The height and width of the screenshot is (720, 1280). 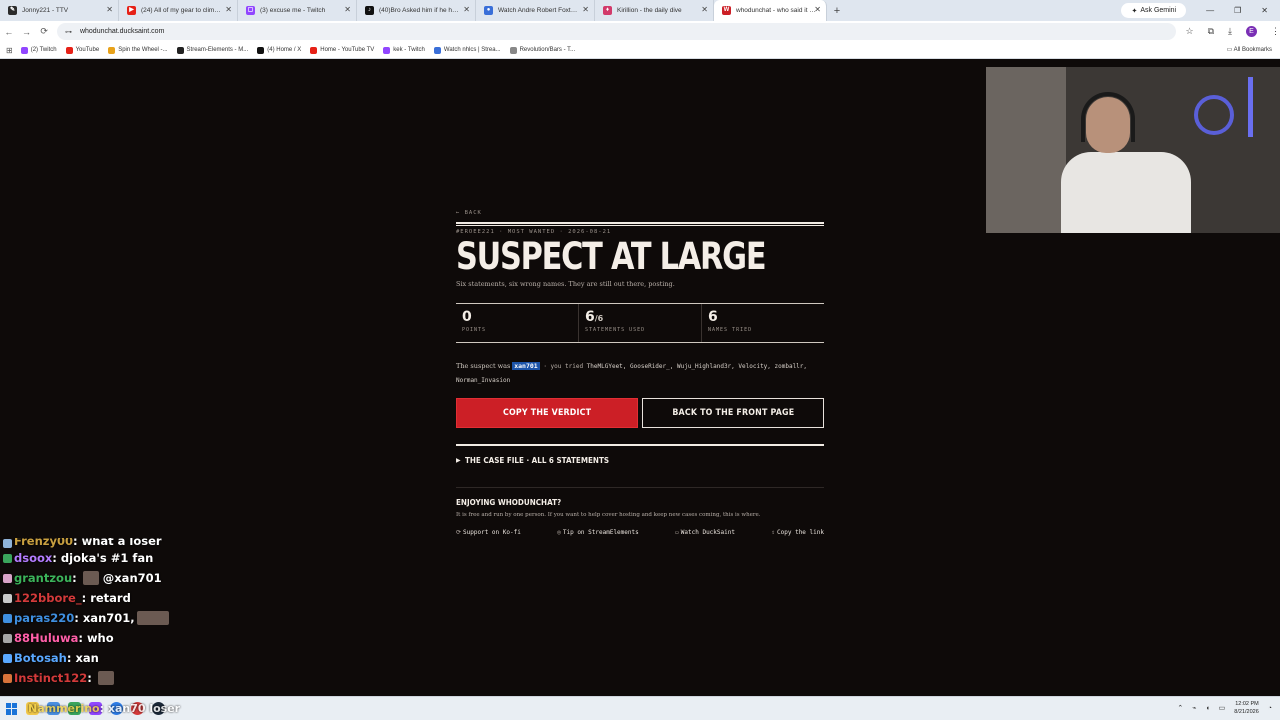 What do you see at coordinates (1230, 50) in the screenshot?
I see `folder-icon: ▭` at bounding box center [1230, 50].